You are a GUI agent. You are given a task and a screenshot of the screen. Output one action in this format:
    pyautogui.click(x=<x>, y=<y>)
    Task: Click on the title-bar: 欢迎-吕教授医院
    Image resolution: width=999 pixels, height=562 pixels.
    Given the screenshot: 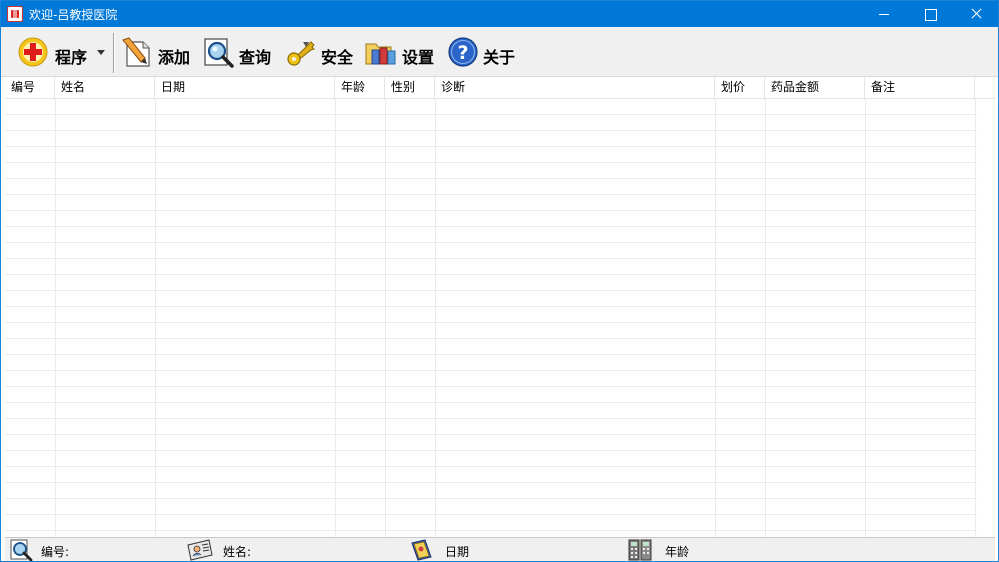 What is the action you would take?
    pyautogui.click(x=499, y=14)
    